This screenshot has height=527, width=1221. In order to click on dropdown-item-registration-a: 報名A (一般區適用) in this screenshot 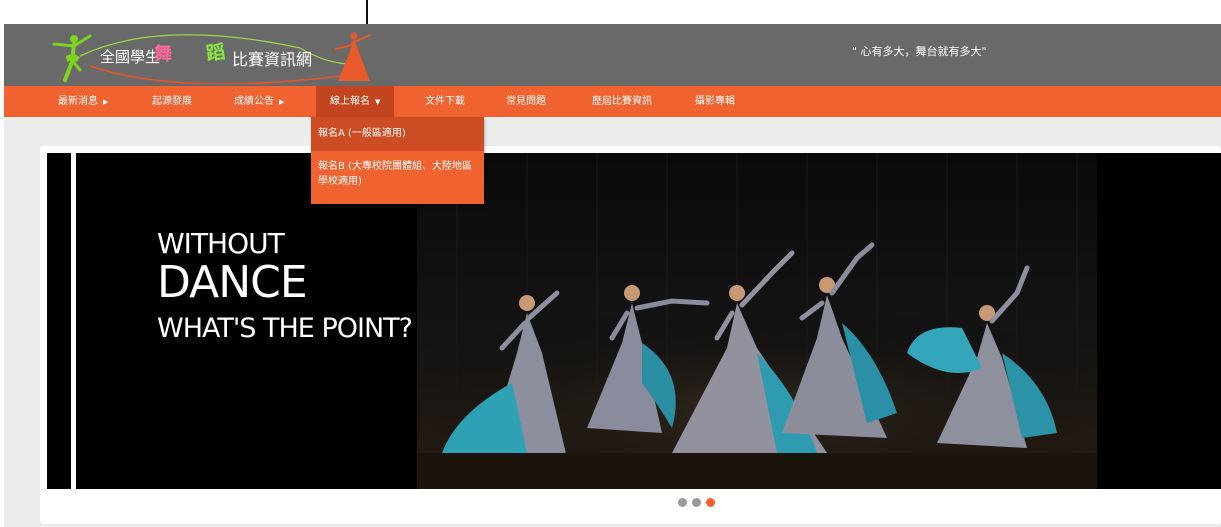, I will do `click(397, 134)`.